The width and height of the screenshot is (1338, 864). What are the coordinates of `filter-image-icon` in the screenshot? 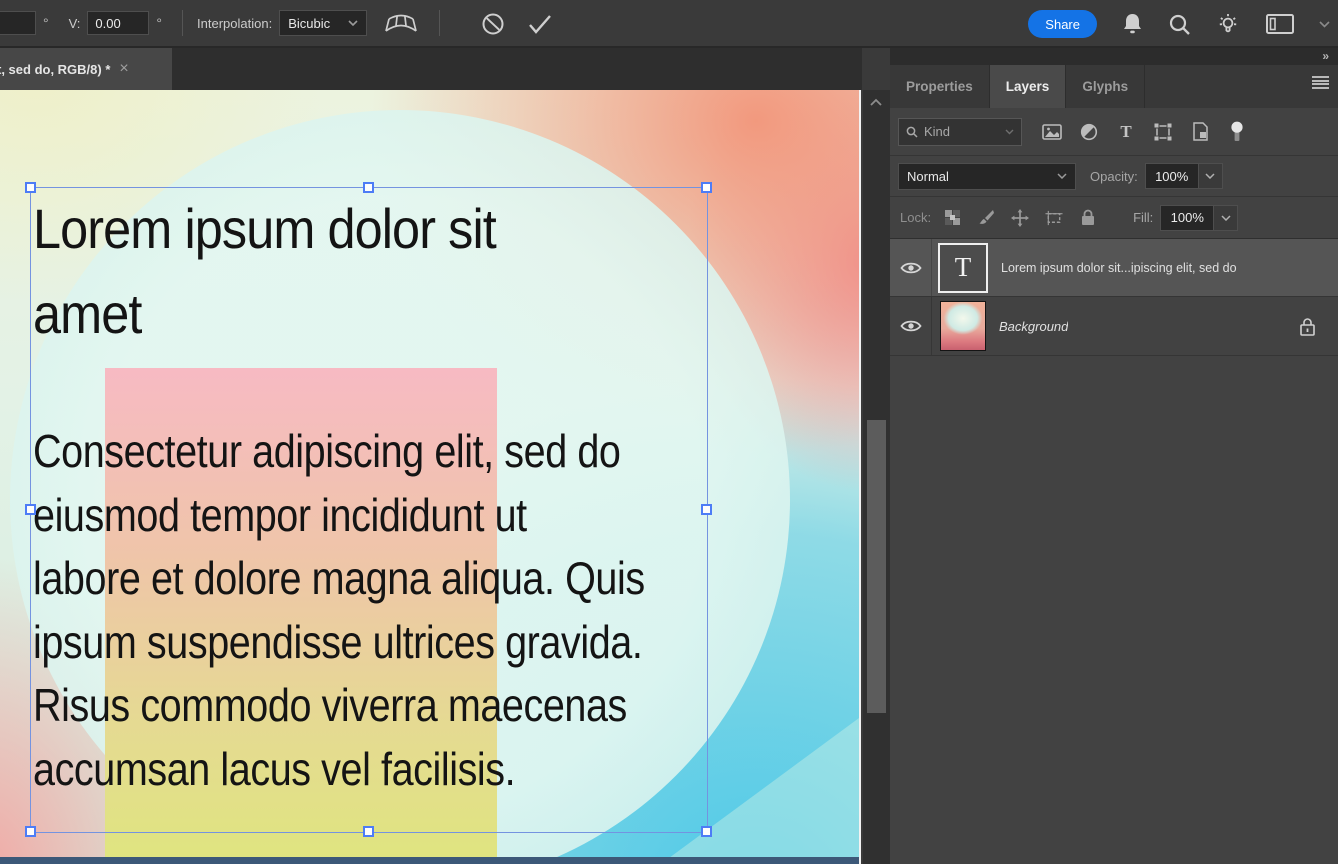 It's located at (1052, 132).